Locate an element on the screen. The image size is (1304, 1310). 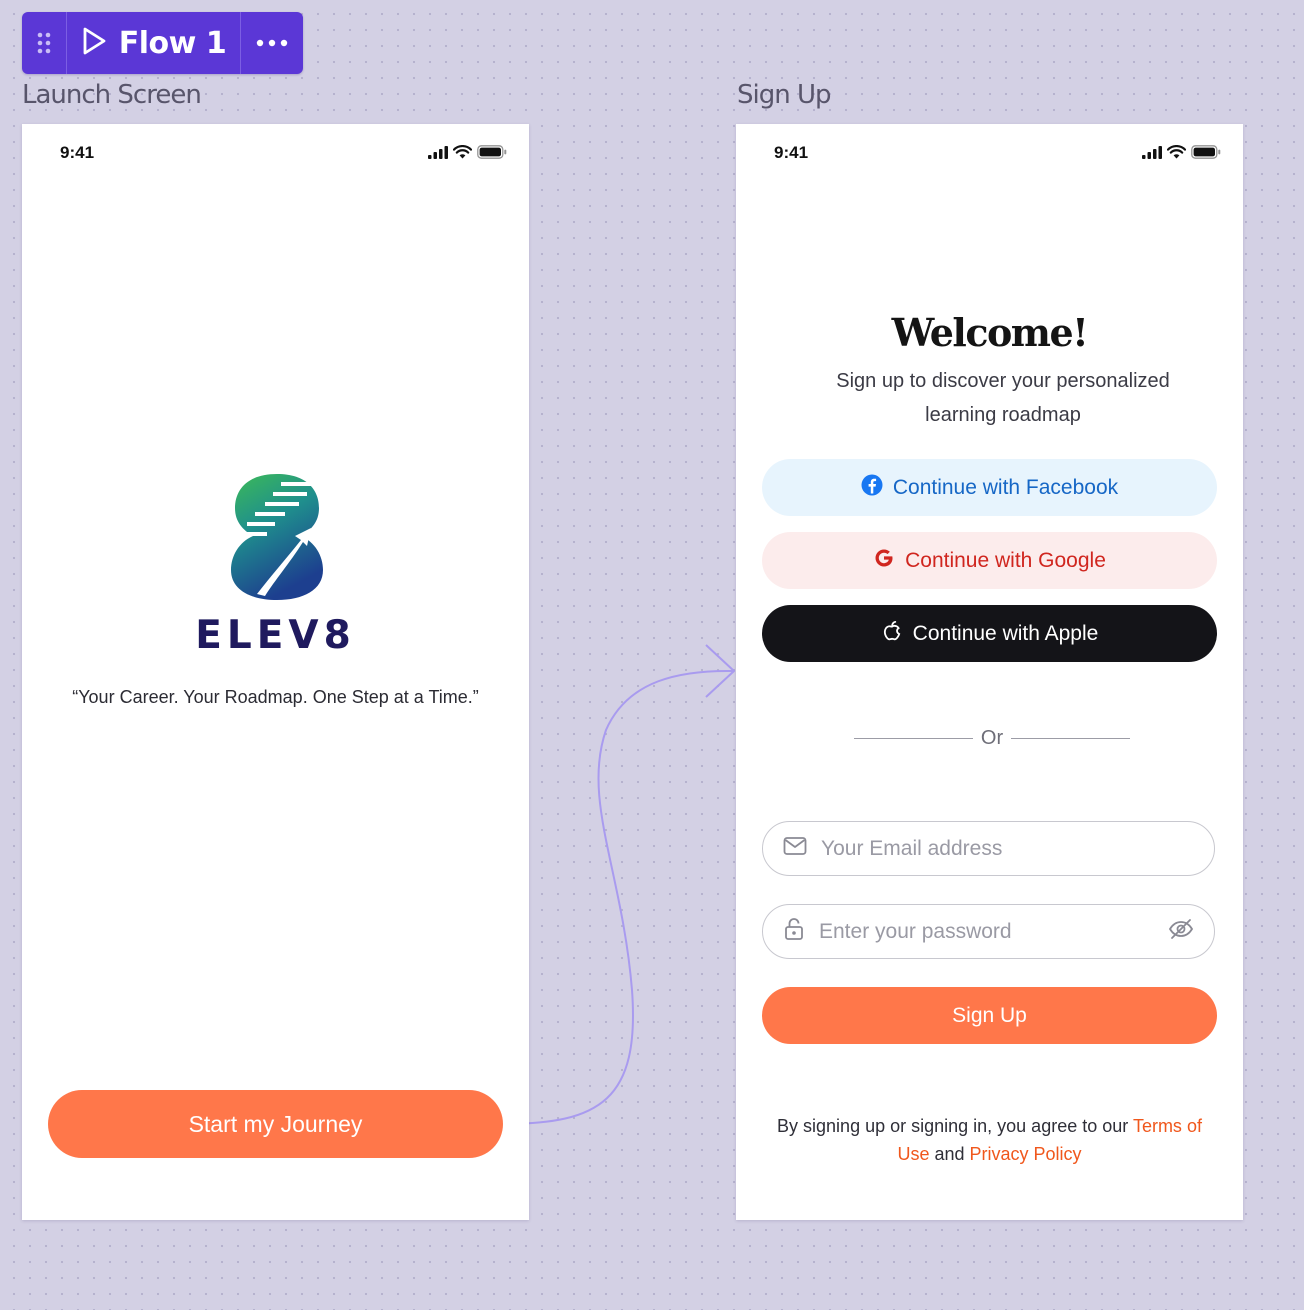
brand-name: ELEV8 is located at coordinates (275, 635).